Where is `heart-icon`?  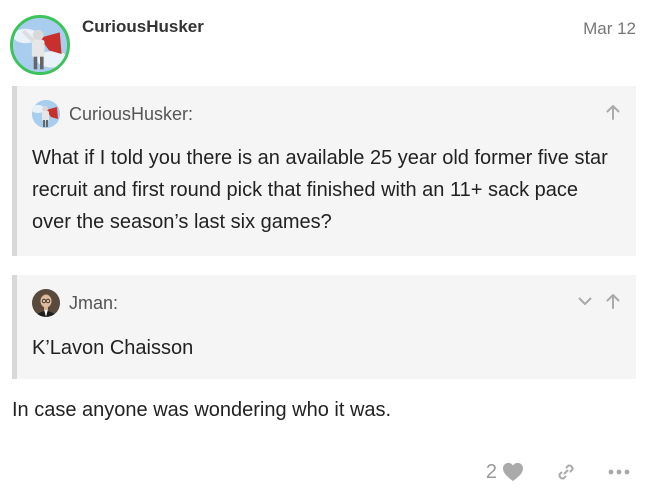 heart-icon is located at coordinates (513, 472).